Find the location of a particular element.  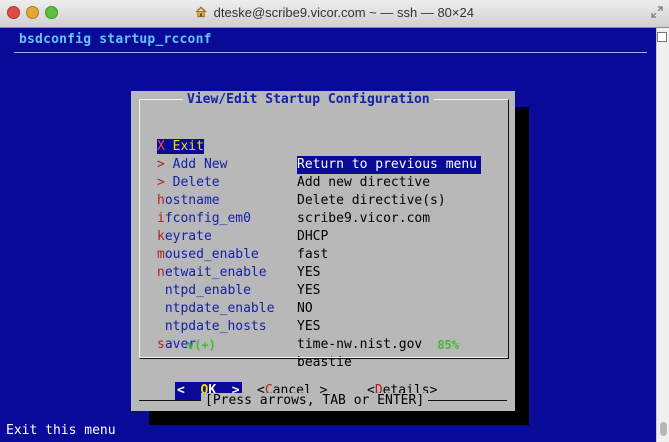

window-title-wrap: dteske@scribe9.vicor.com ~ — ssh — 80×24 is located at coordinates (334, 12).